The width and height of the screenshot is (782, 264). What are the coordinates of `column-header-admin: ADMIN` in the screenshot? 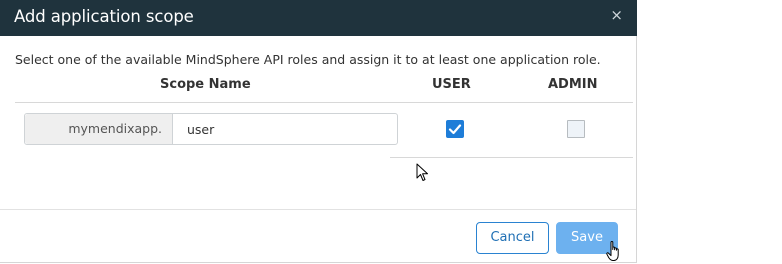 It's located at (573, 84).